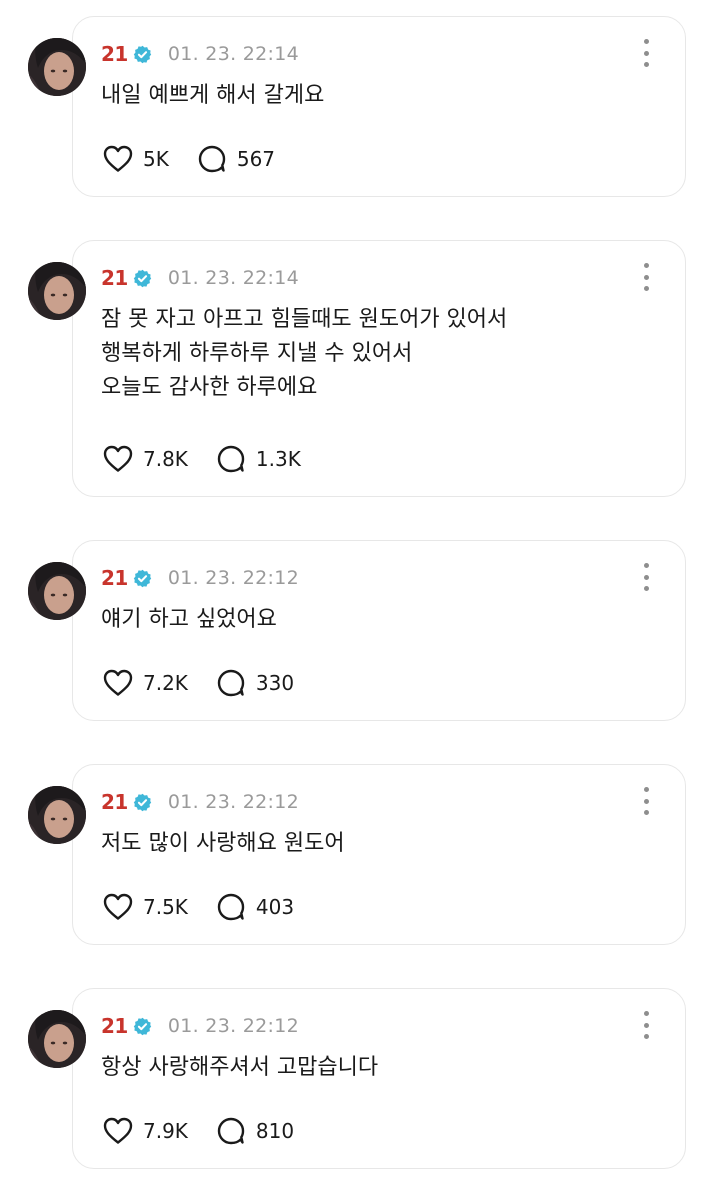 The height and width of the screenshot is (1200, 718). I want to click on post-card: 21 01. 23. 22:12 얘기 하고 싶었어요 7.2K 330, so click(379, 630).